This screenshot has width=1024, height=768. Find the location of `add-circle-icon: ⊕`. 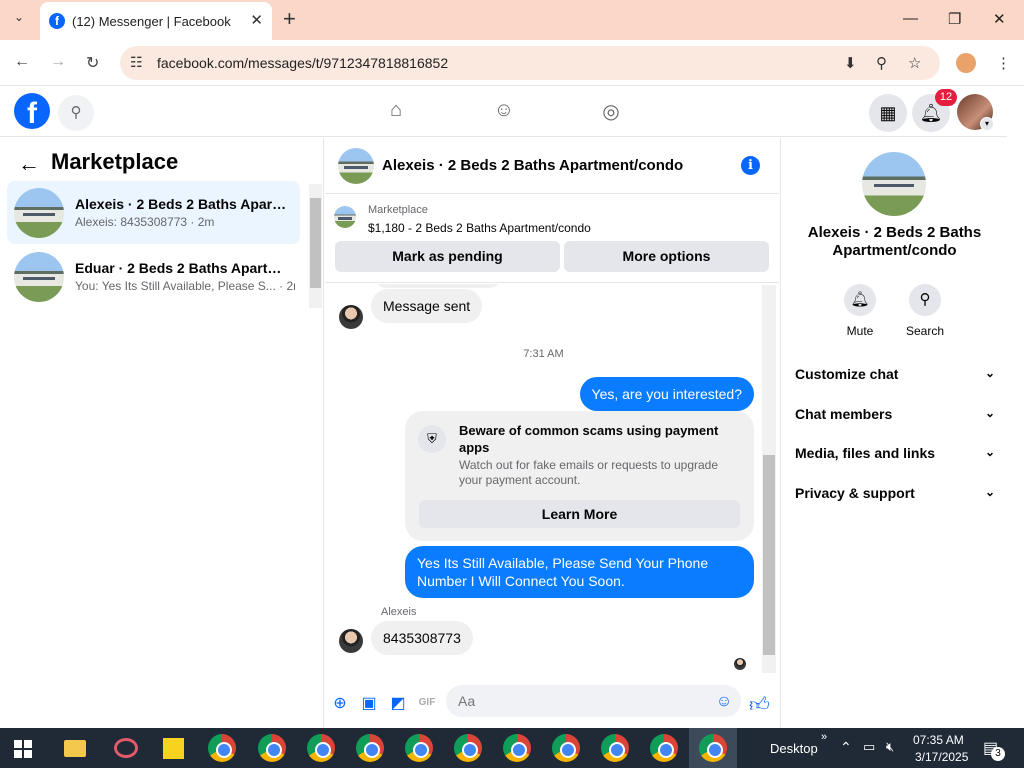

add-circle-icon: ⊕ is located at coordinates (340, 703).